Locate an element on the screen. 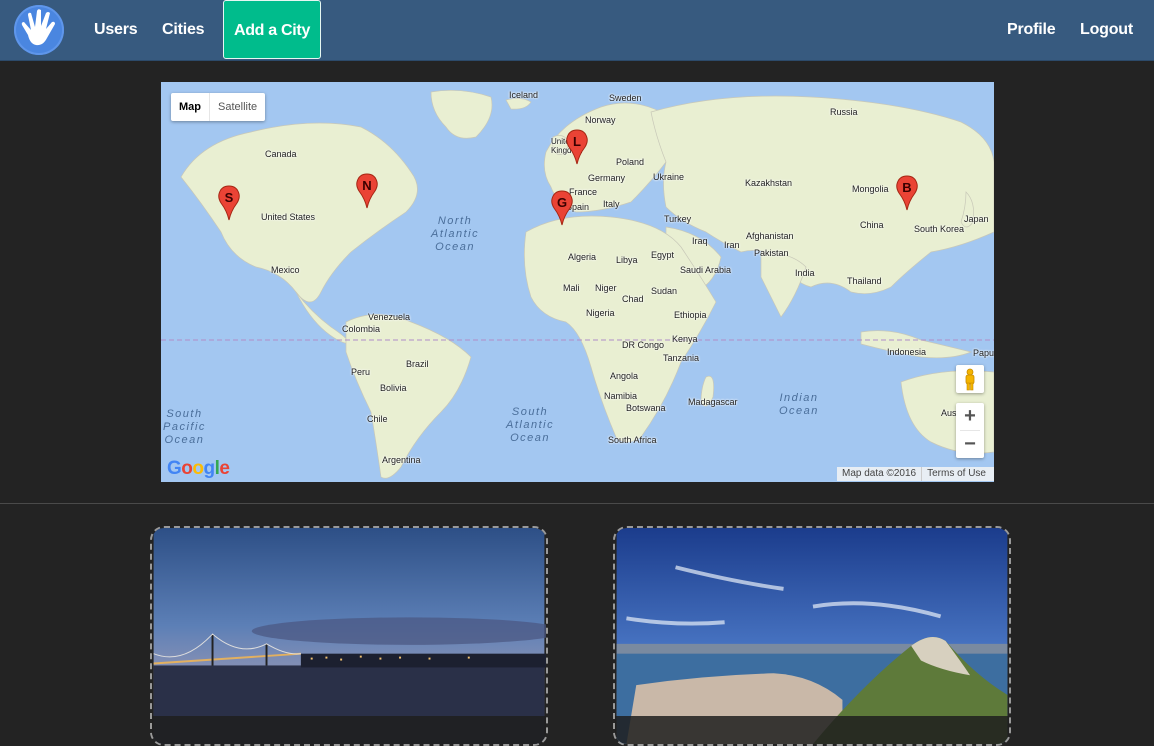  marker-gibraltar: G is located at coordinates (562, 208).